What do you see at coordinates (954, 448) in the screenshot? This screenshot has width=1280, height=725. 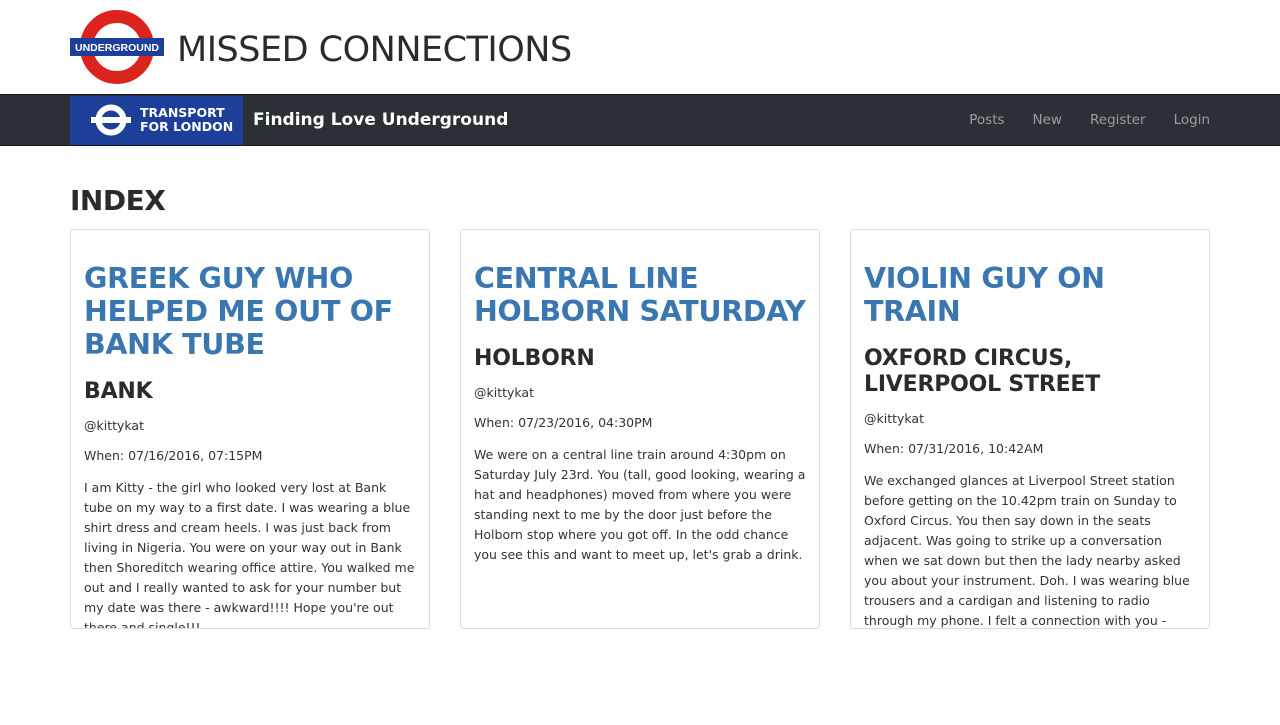 I see `post-when: When: 07/31/2016, 10:42AM` at bounding box center [954, 448].